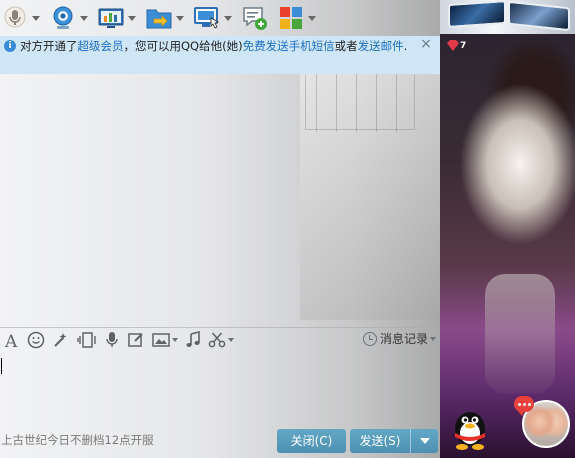 The height and width of the screenshot is (458, 575). I want to click on notice-text: 或者, so click(346, 46).